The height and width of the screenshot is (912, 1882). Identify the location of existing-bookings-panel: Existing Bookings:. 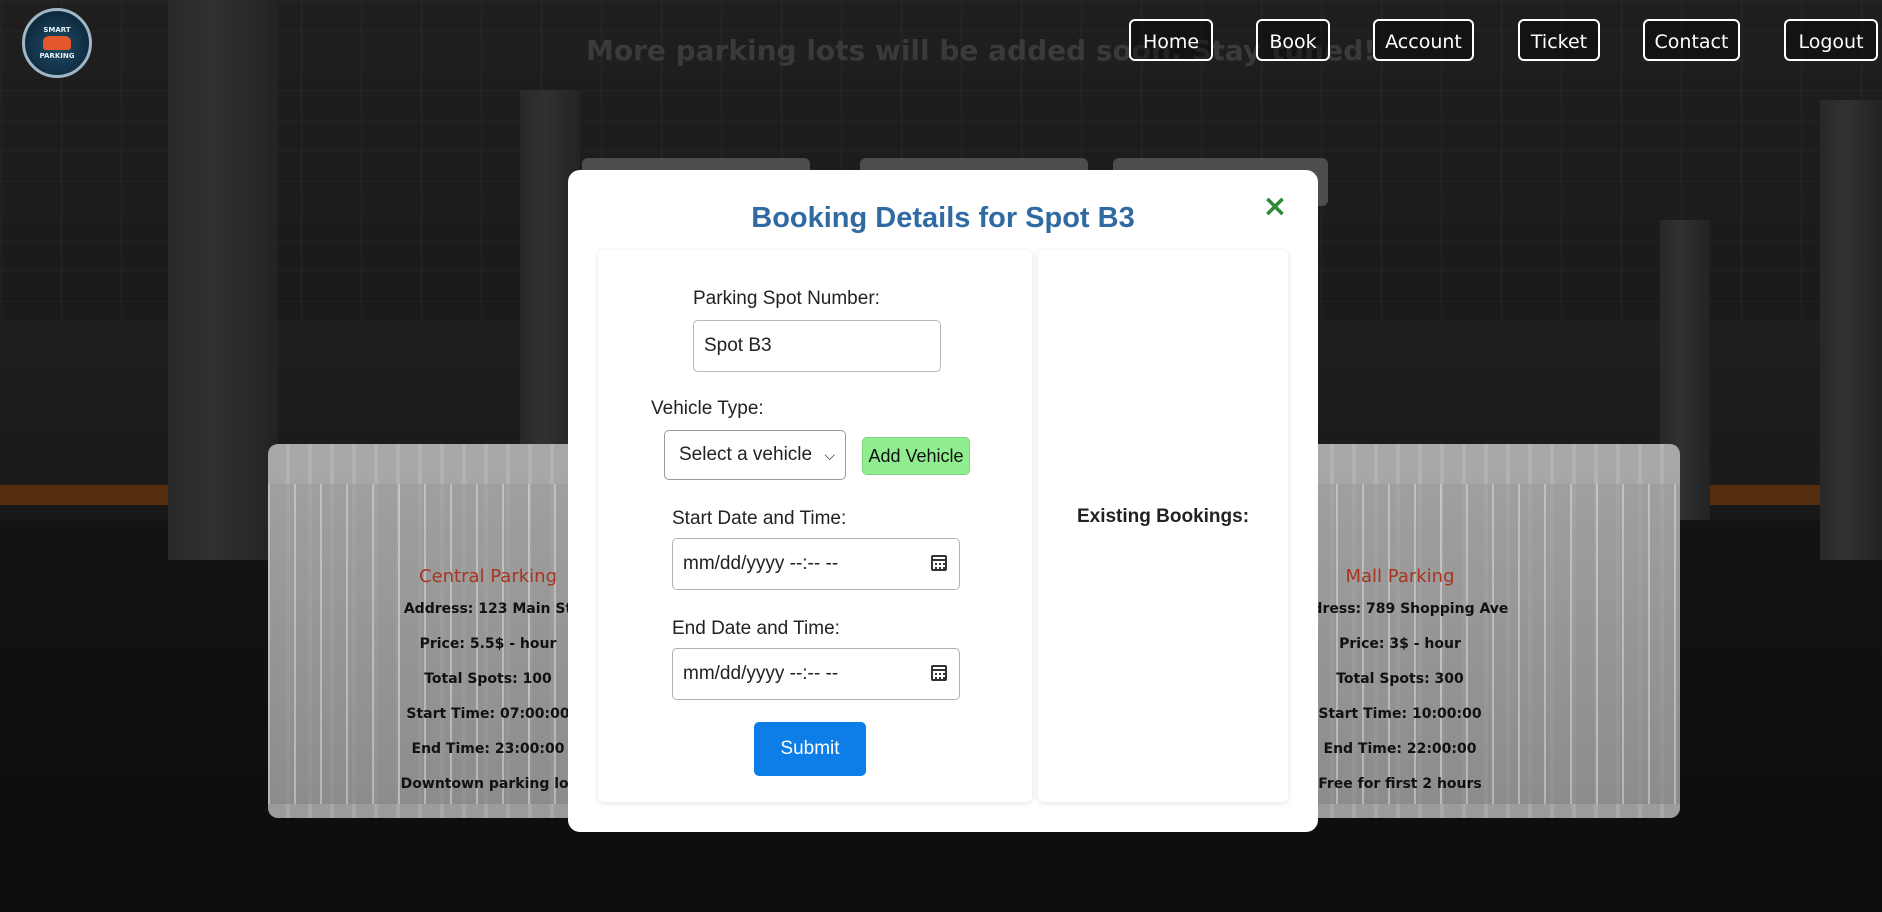
(1163, 526).